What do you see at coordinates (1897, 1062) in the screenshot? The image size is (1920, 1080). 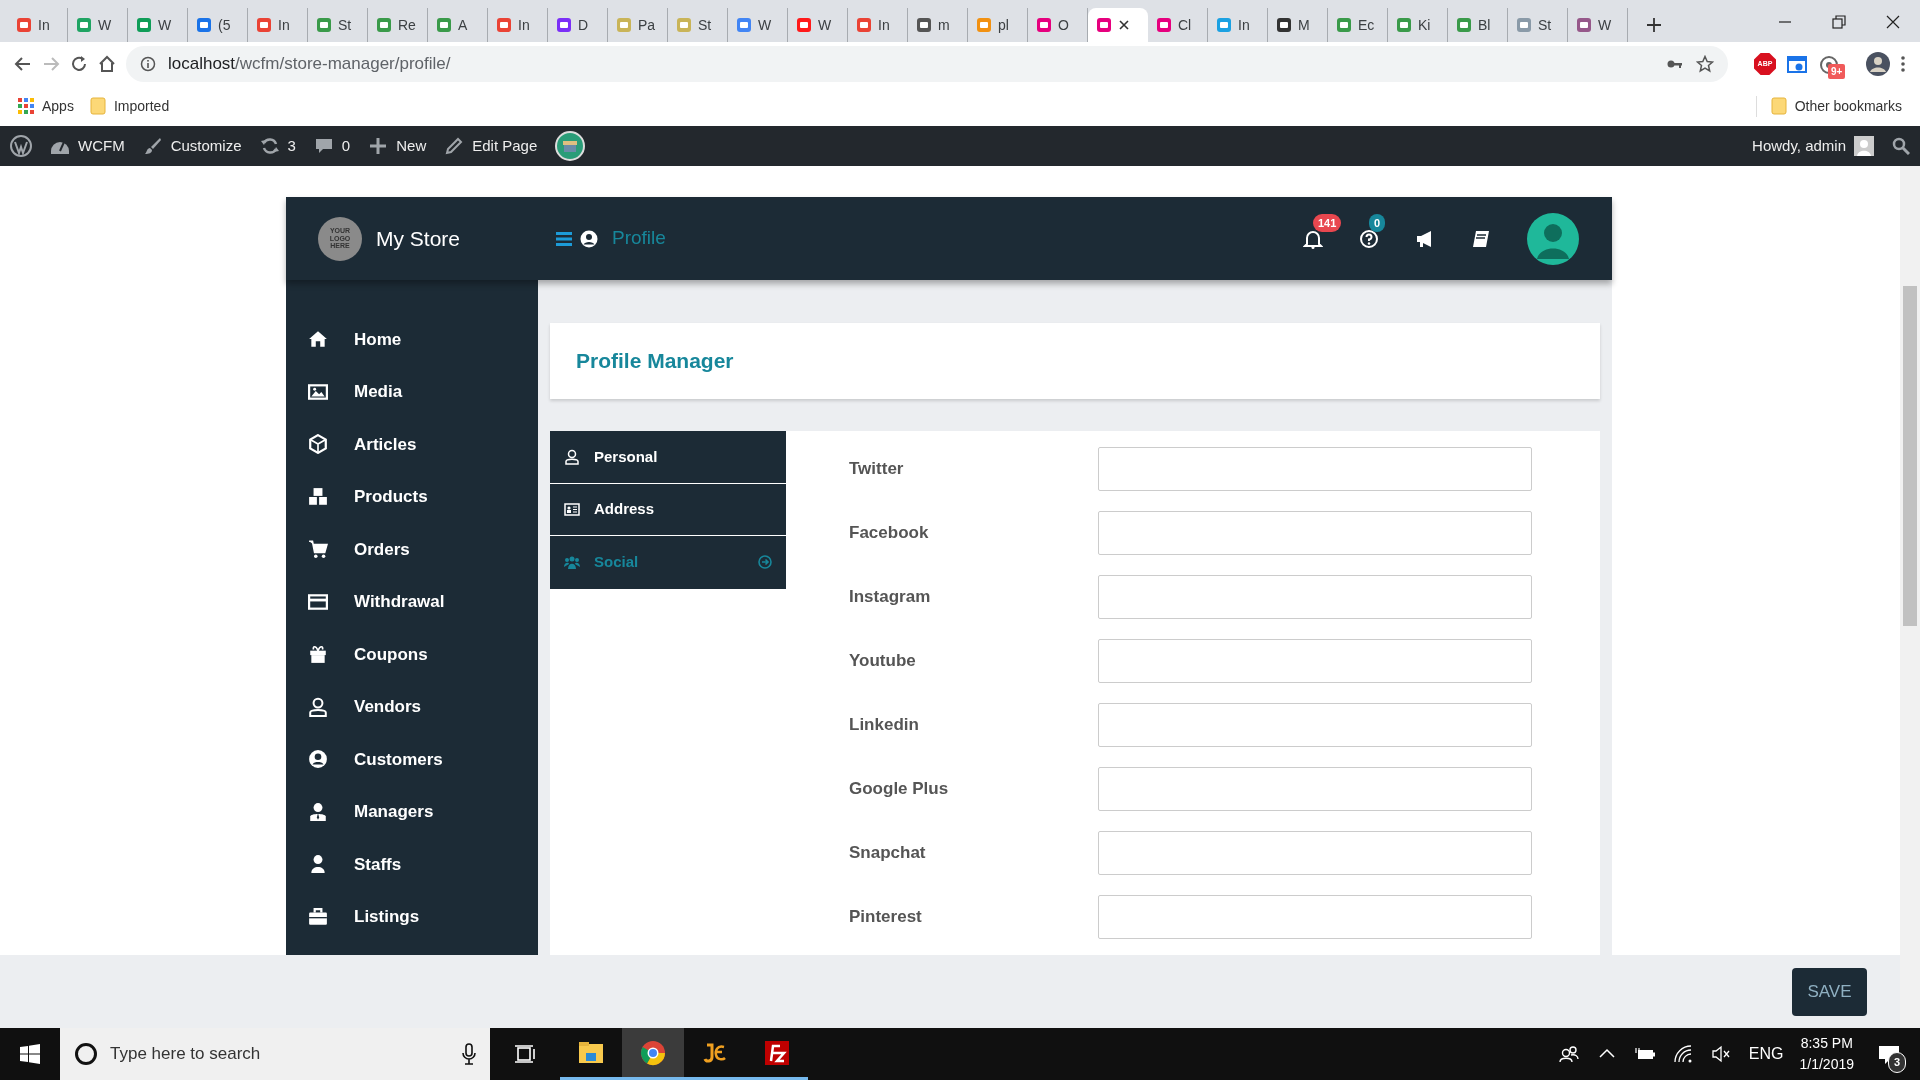 I see `count-badge: 3` at bounding box center [1897, 1062].